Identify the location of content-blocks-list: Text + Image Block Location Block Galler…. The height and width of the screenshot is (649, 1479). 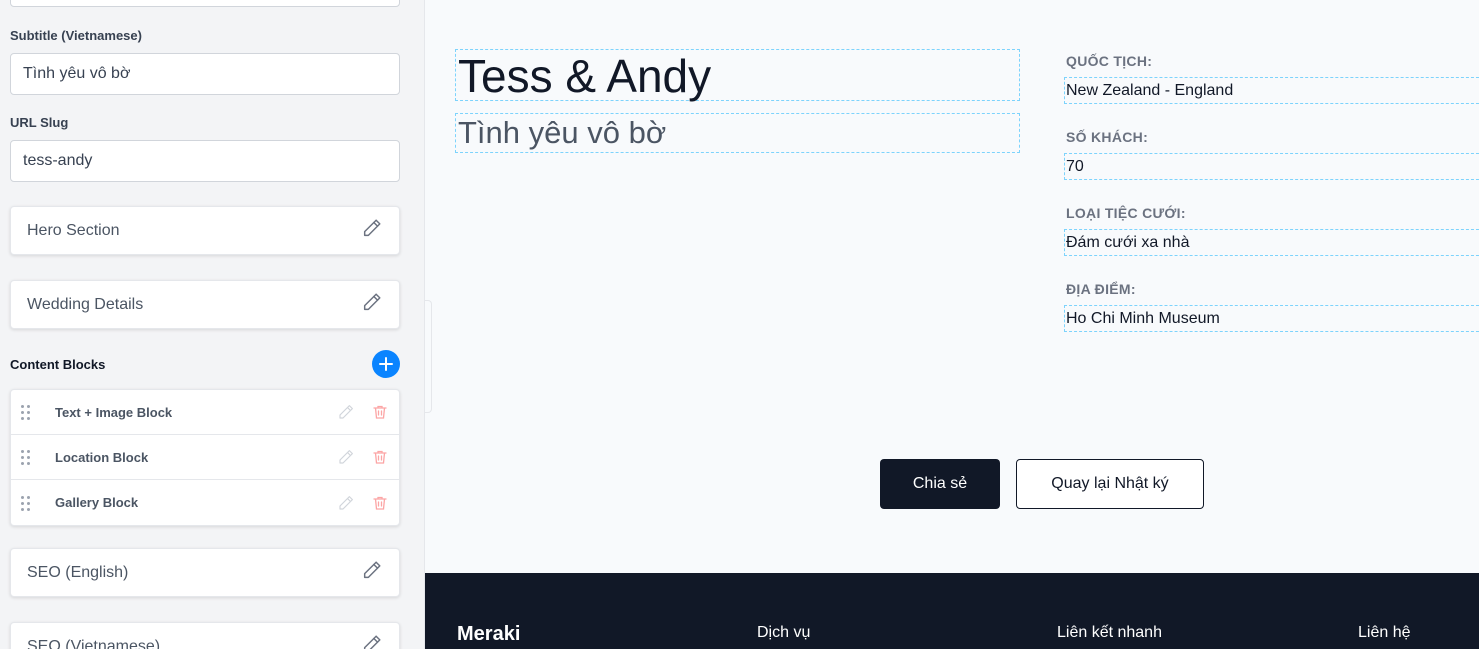
(205, 457).